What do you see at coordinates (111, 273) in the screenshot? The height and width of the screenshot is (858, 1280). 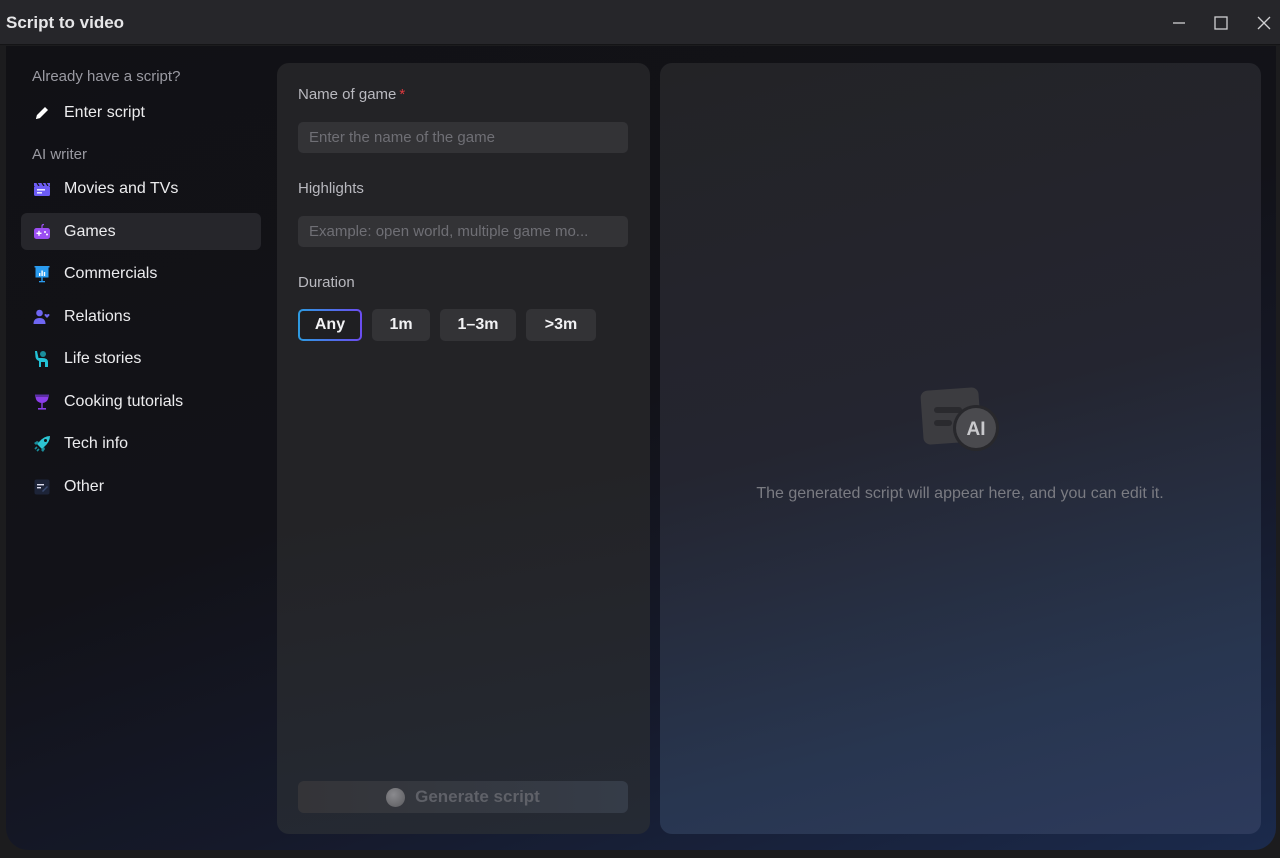 I see `sidebar-item-label: Commercials` at bounding box center [111, 273].